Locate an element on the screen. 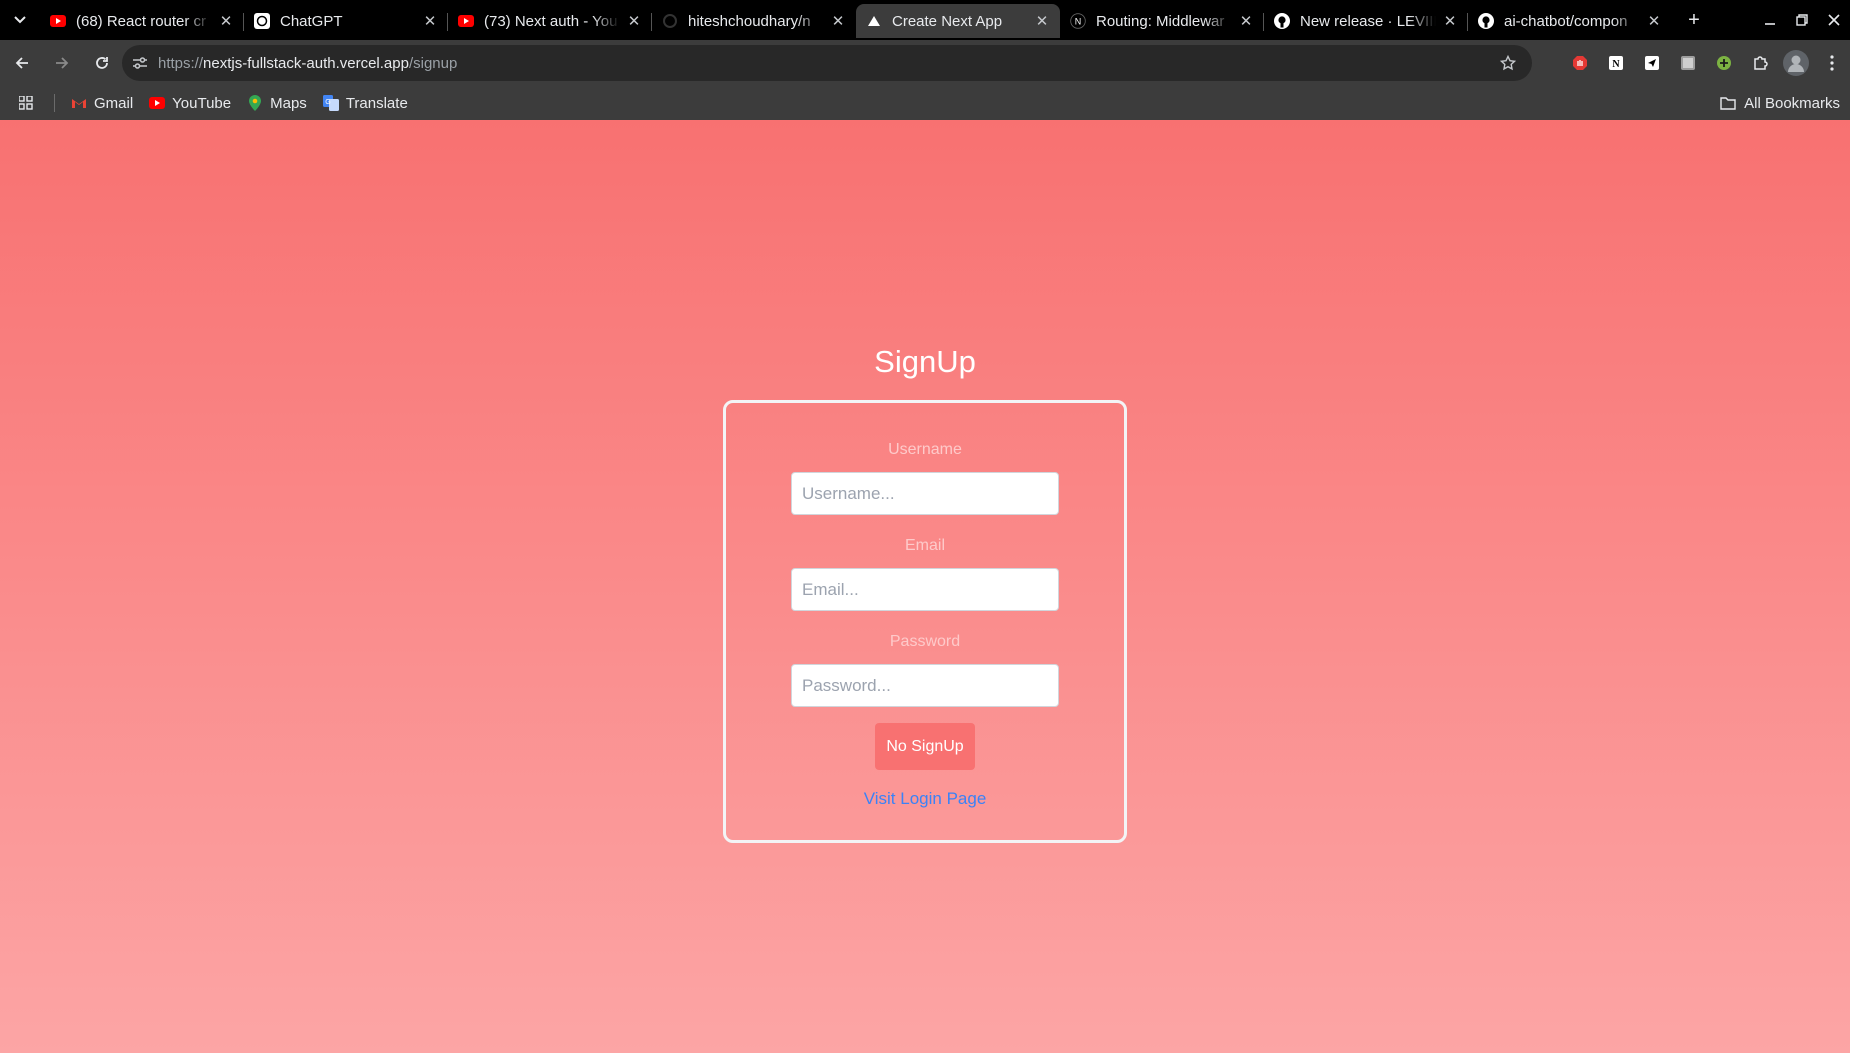 The image size is (1850, 1053). tab-new-release: New release · LEVIII ✕ is located at coordinates (1366, 21).